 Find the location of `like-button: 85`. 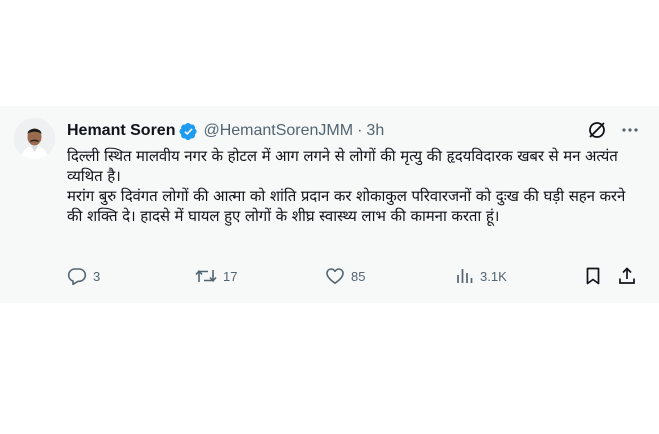

like-button: 85 is located at coordinates (345, 276).